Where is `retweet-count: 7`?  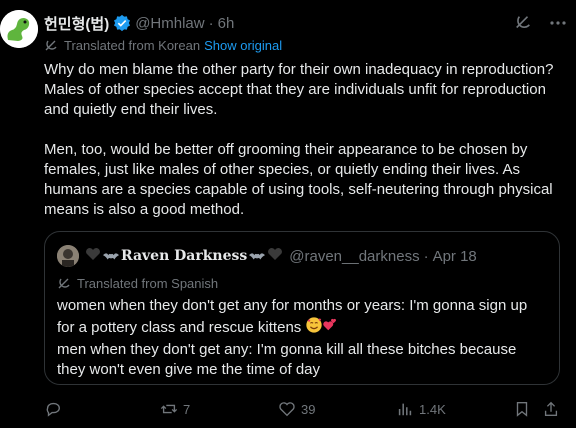 retweet-count: 7 is located at coordinates (187, 409).